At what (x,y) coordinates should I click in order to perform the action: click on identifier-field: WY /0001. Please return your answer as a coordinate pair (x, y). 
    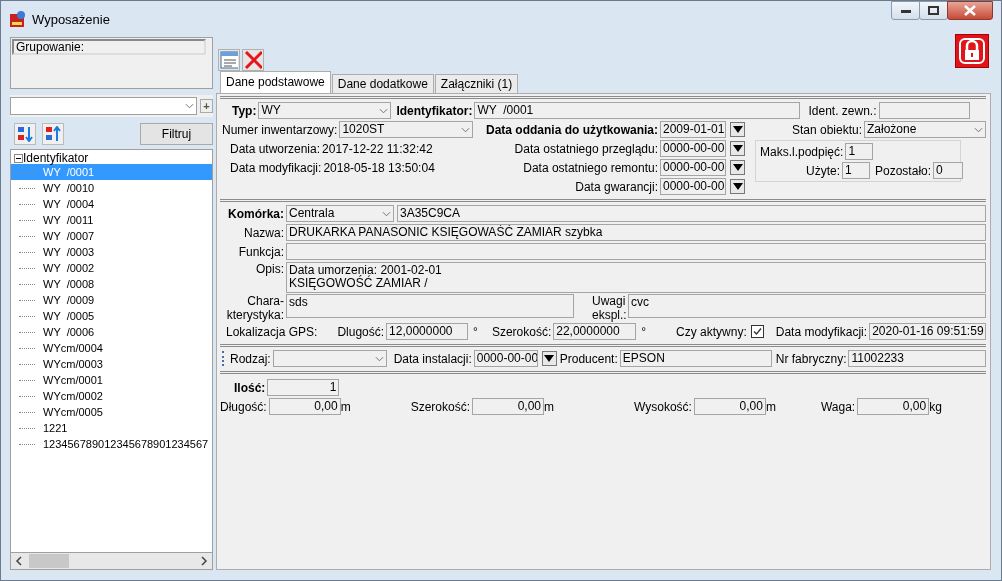
    Looking at the image, I should click on (637, 110).